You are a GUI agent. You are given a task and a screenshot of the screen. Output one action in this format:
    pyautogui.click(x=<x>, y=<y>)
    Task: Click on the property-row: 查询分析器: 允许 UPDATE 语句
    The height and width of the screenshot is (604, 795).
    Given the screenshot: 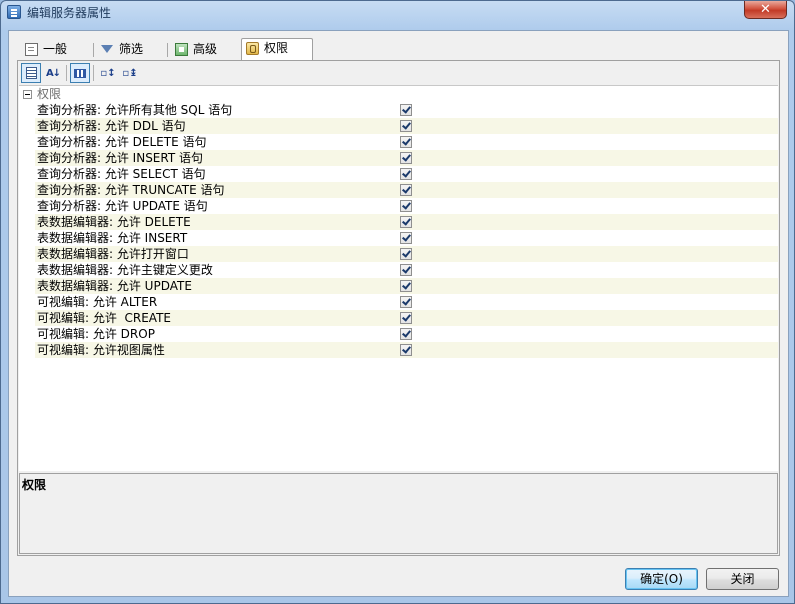 What is the action you would take?
    pyautogui.click(x=398, y=206)
    